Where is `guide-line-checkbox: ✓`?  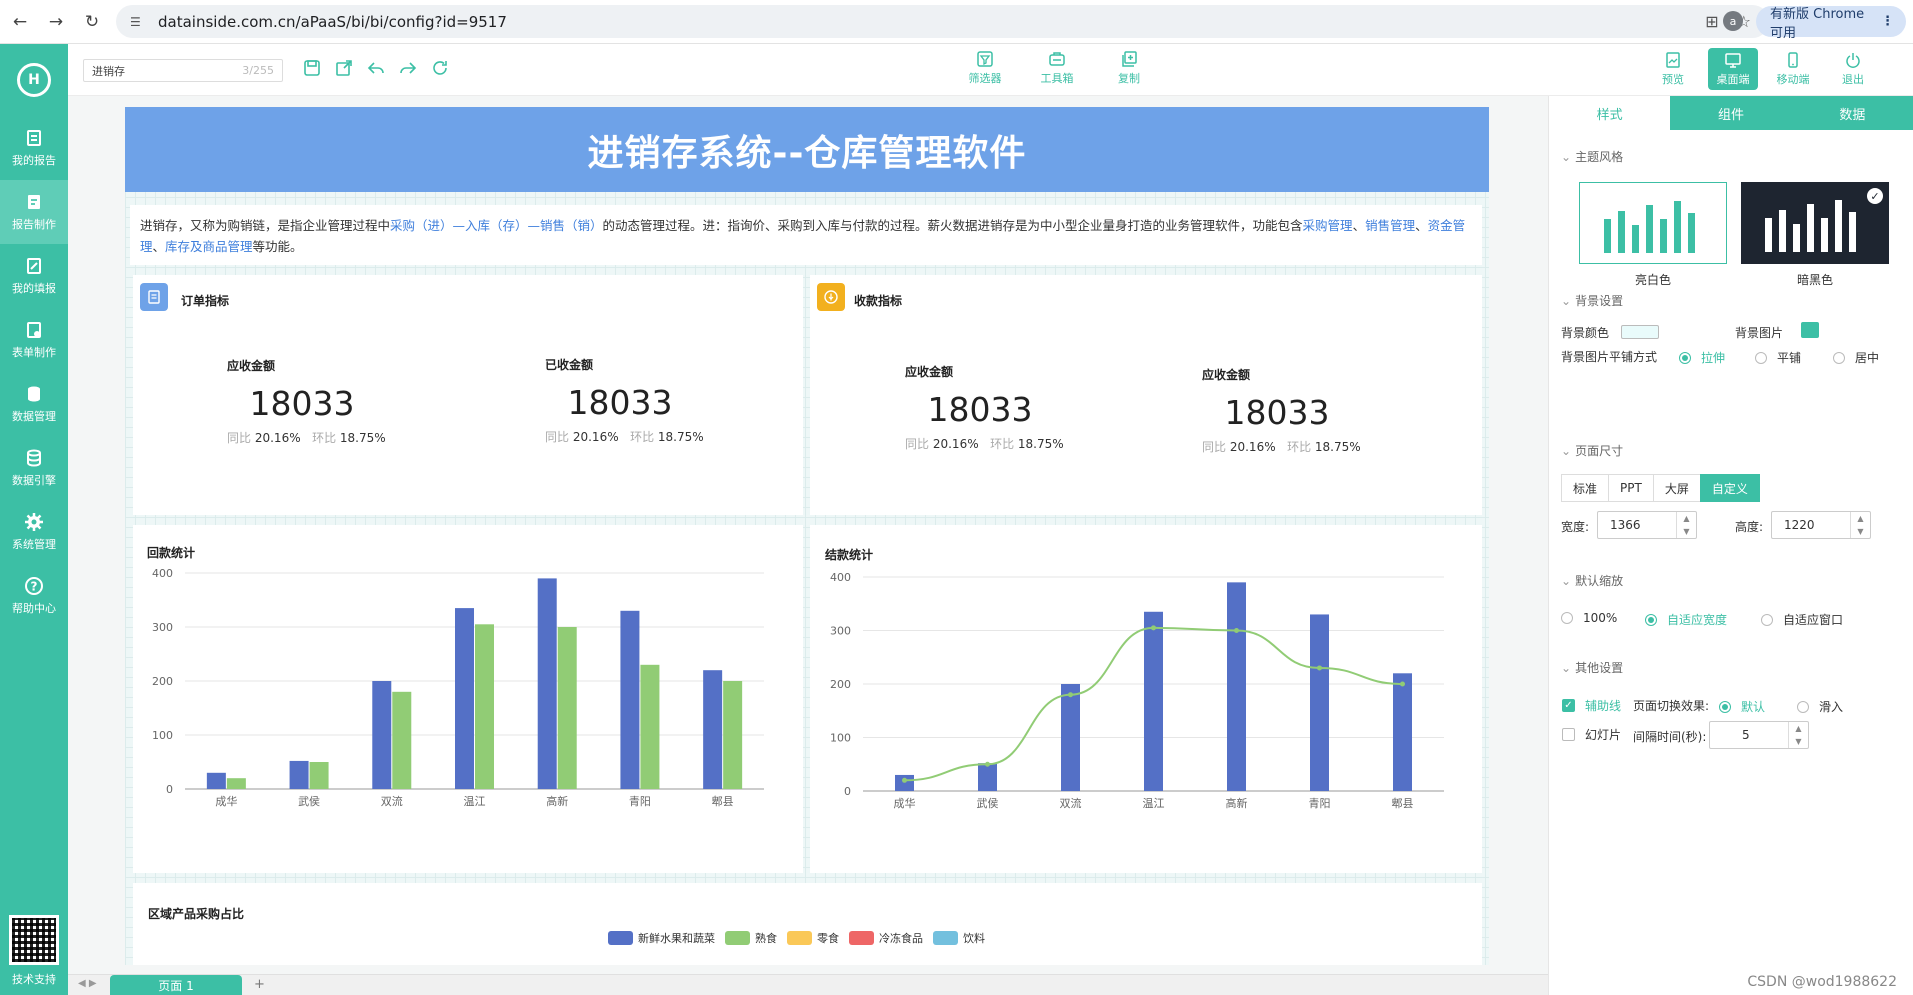 guide-line-checkbox: ✓ is located at coordinates (1568, 705).